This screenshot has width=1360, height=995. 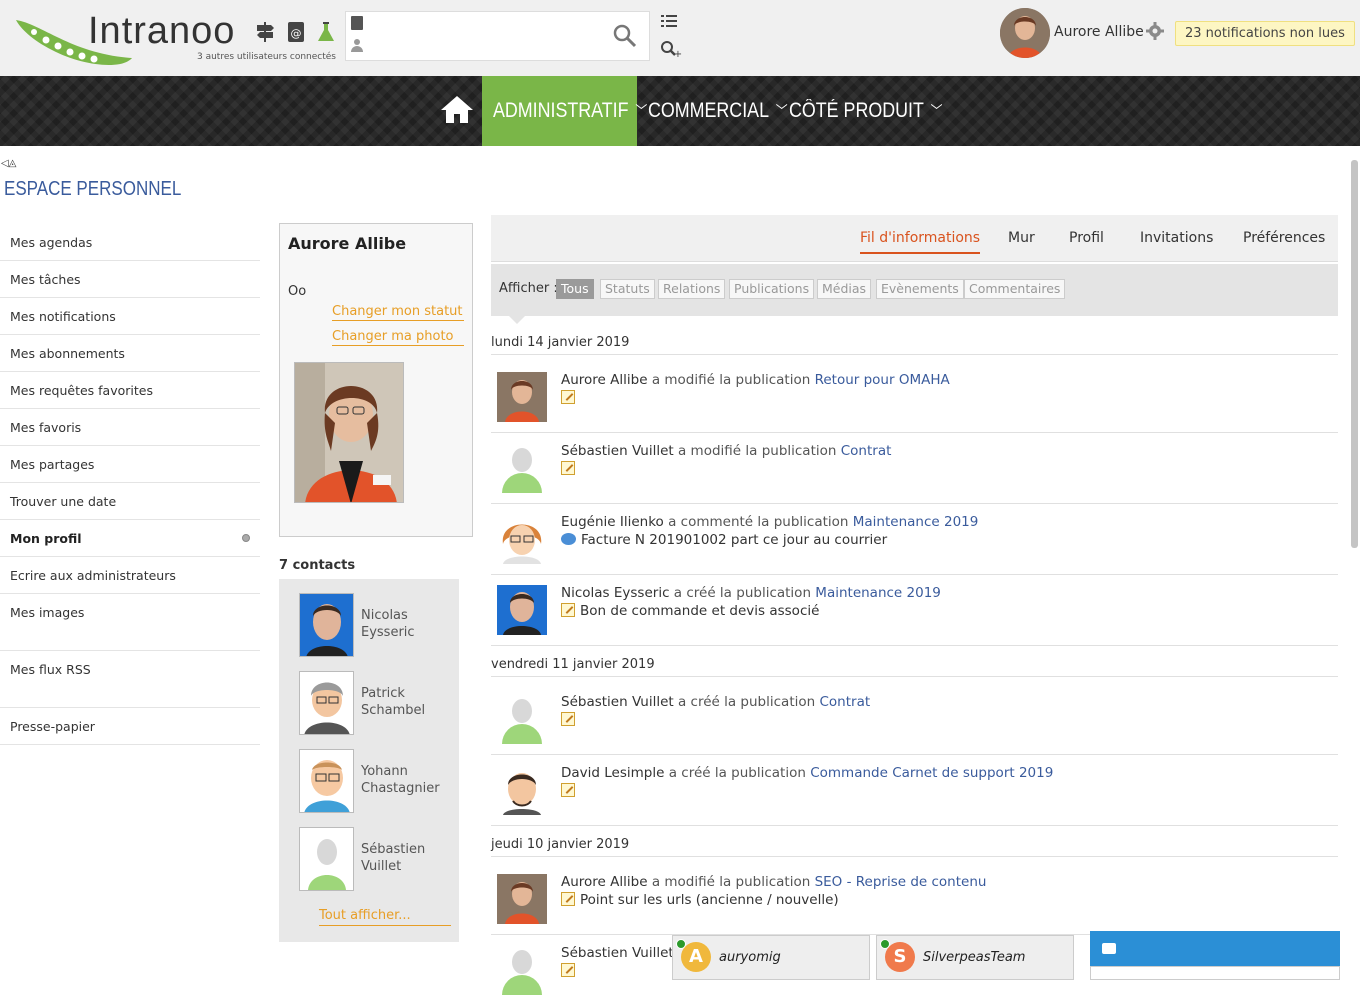 I want to click on collapse-icons: ◁◬, so click(x=8, y=163).